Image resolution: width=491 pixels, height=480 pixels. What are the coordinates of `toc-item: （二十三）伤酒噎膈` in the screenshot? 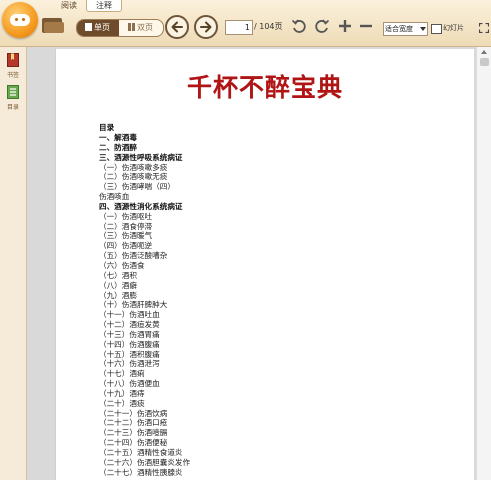 It's located at (249, 433).